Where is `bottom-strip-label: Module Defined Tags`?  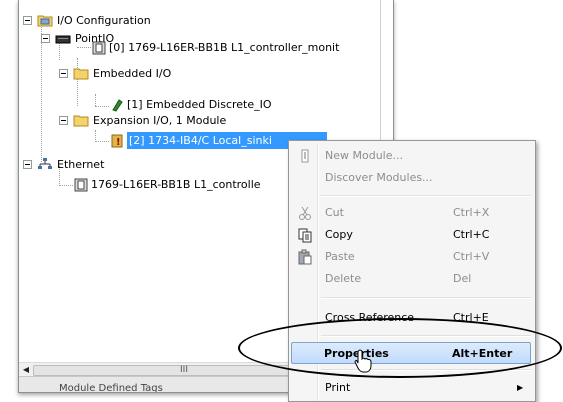
bottom-strip-label: Module Defined Tags is located at coordinates (111, 388).